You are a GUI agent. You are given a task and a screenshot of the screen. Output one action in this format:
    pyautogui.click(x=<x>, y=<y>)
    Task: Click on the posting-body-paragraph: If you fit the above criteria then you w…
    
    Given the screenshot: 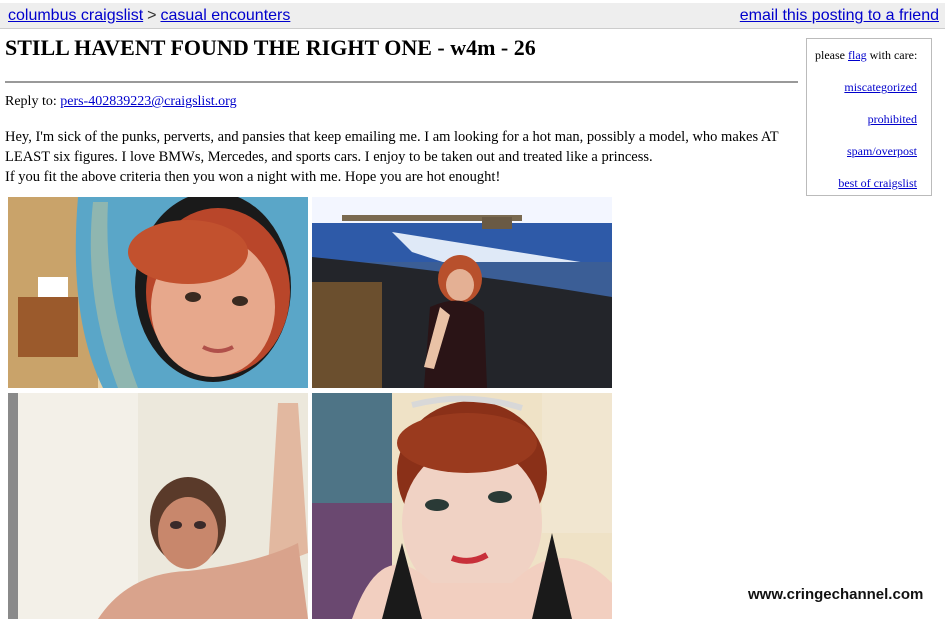 What is the action you would take?
    pyautogui.click(x=253, y=177)
    